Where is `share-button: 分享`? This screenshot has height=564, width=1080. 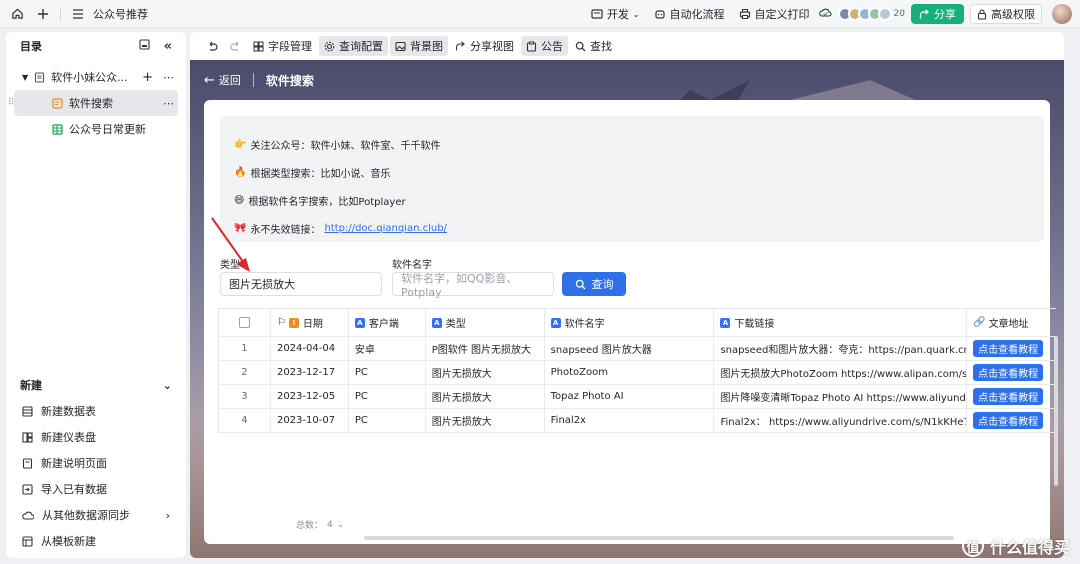 share-button: 分享 is located at coordinates (937, 14).